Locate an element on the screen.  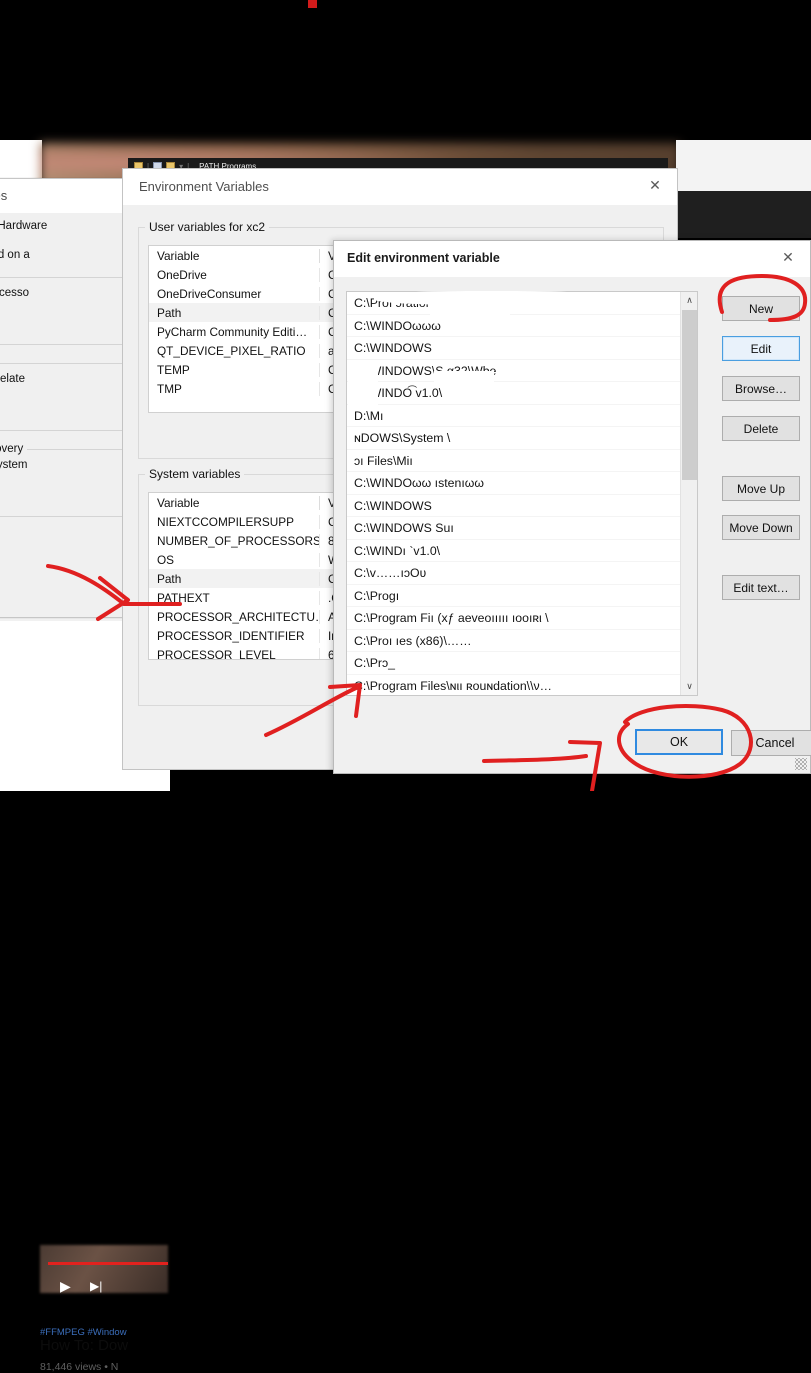
edit-button: Edit is located at coordinates (761, 348).